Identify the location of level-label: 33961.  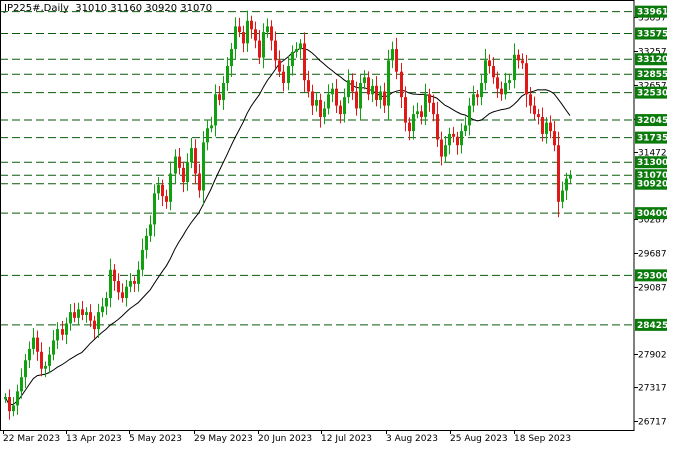
(652, 13).